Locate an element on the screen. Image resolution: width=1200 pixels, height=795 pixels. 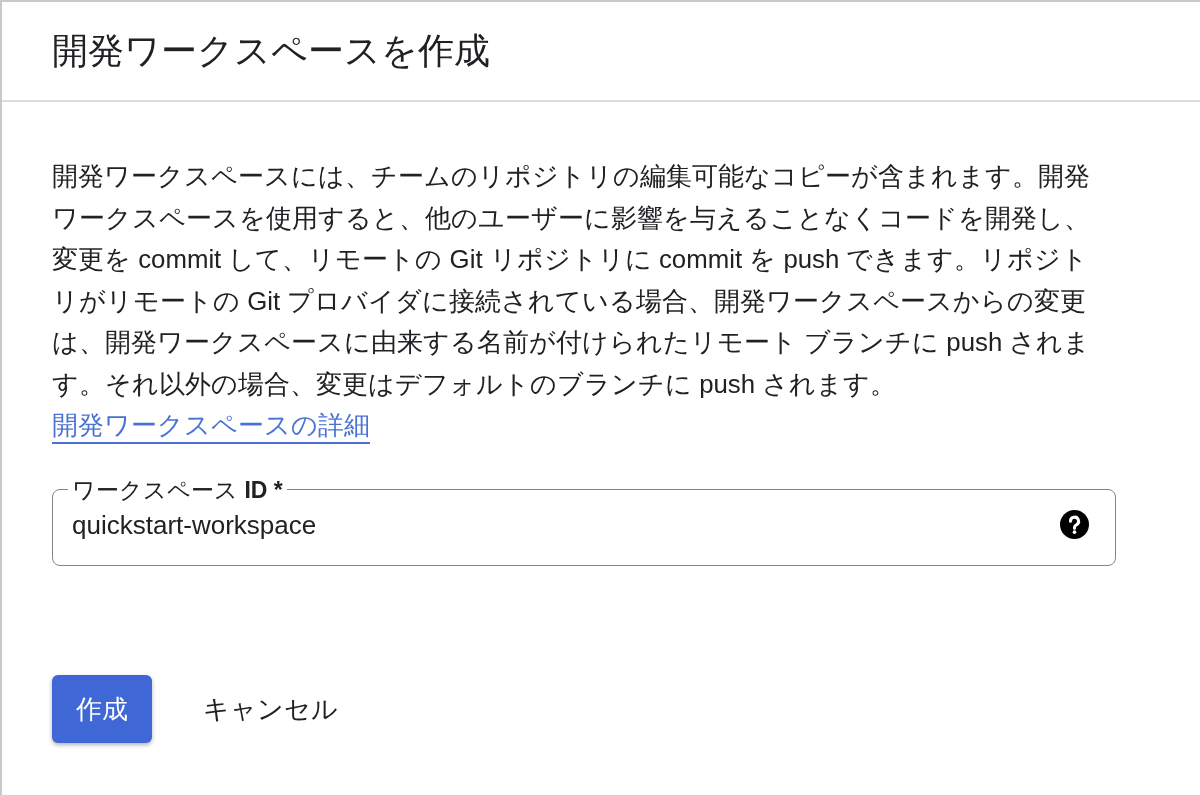
cancel-button: キャンセル is located at coordinates (270, 708).